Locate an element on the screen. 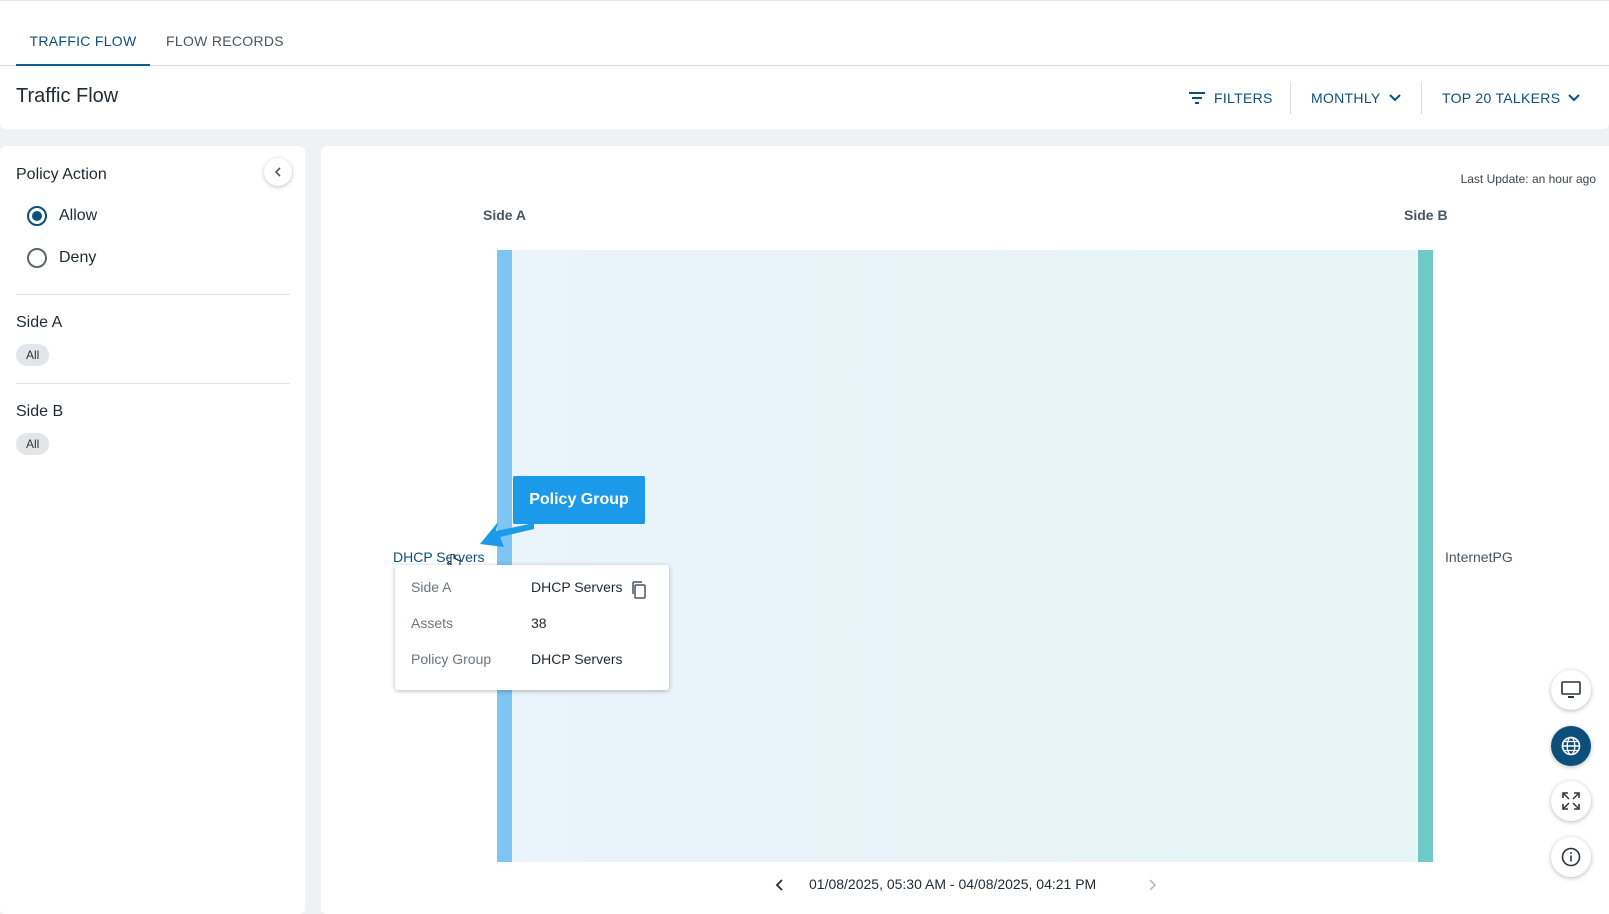 This screenshot has height=914, width=1609. tooltip-key: Assets is located at coordinates (432, 623).